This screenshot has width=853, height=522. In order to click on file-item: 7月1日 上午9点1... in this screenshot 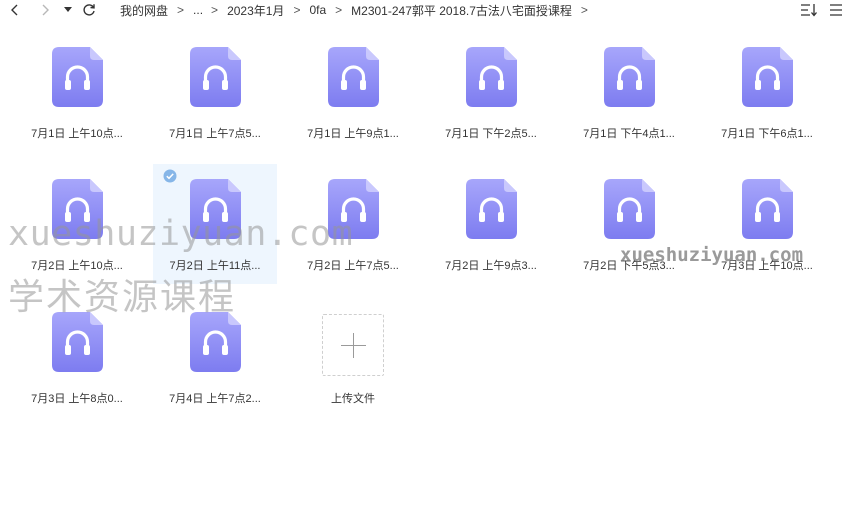, I will do `click(353, 92)`.